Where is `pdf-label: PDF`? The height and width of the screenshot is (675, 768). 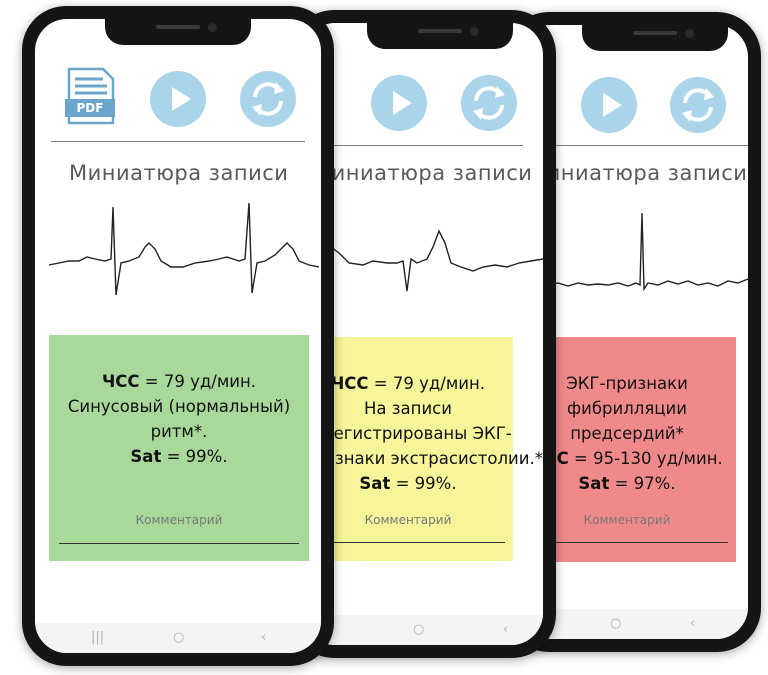 pdf-label: PDF is located at coordinates (90, 108).